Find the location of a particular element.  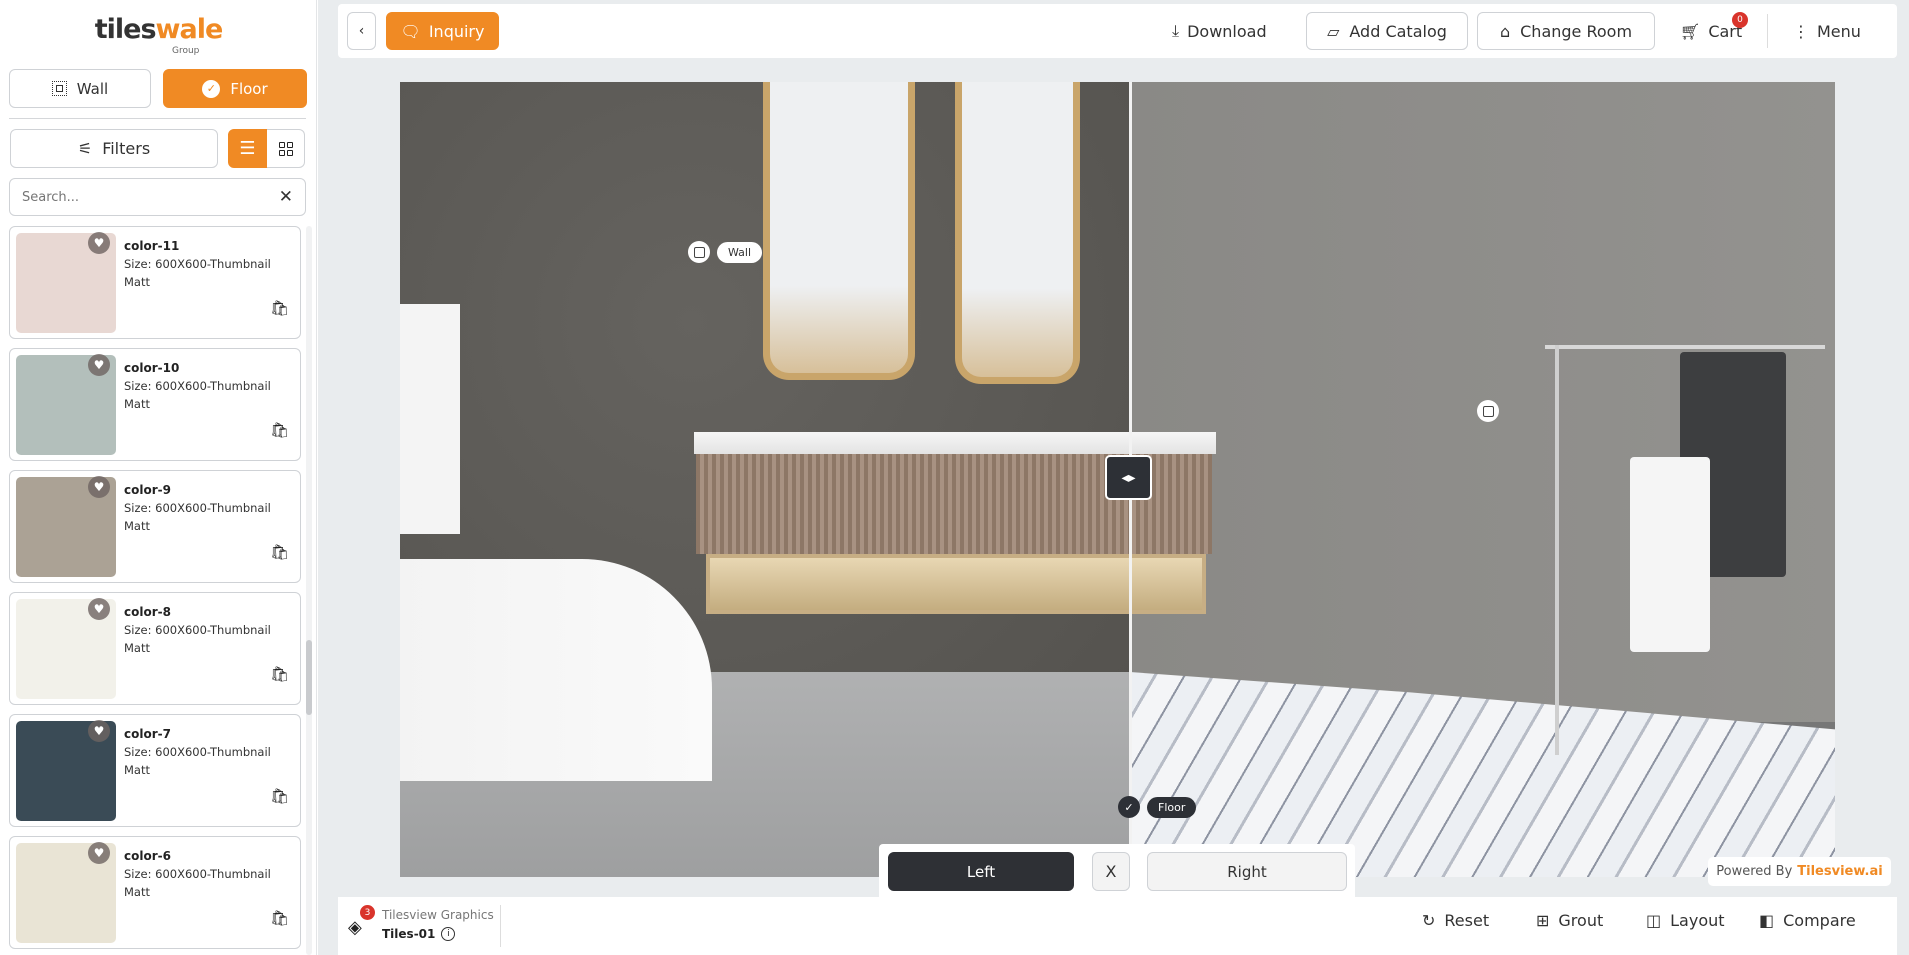

floor-select-checkbox-checked: ✓ is located at coordinates (1129, 807).